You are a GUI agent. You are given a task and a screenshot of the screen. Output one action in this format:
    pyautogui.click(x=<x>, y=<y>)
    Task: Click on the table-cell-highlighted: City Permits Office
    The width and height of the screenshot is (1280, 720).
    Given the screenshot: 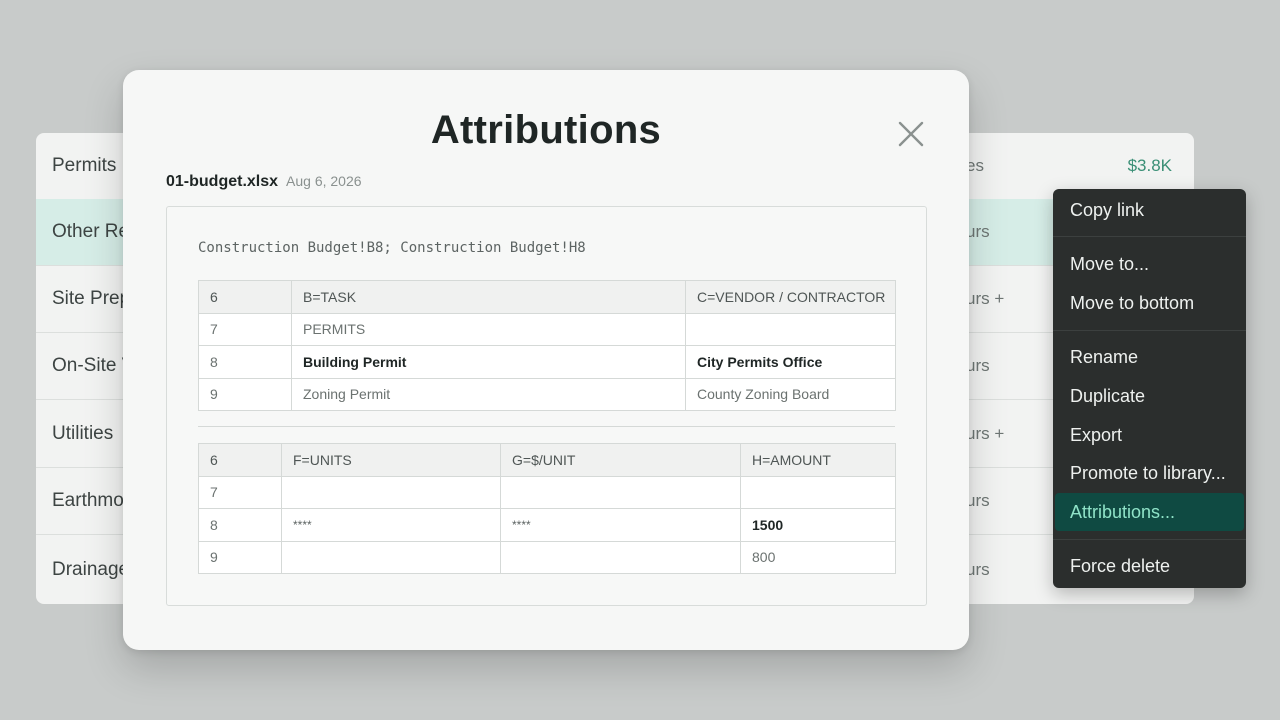 What is the action you would take?
    pyautogui.click(x=790, y=362)
    